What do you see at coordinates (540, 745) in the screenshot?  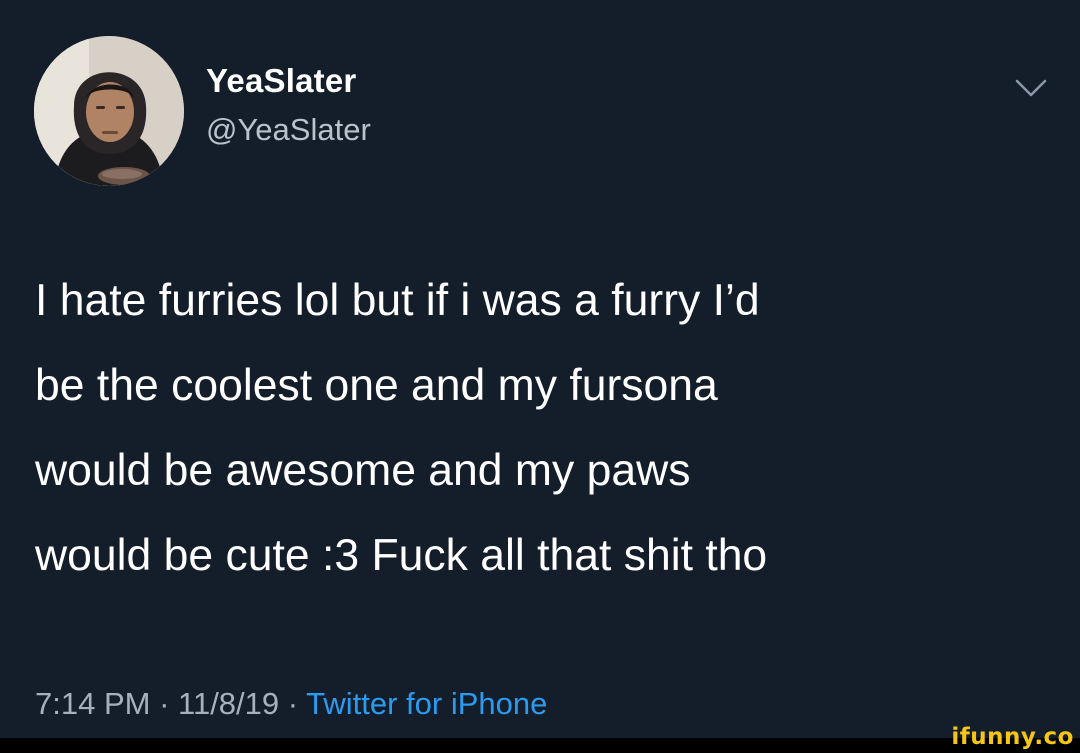 I see `bottom-bar` at bounding box center [540, 745].